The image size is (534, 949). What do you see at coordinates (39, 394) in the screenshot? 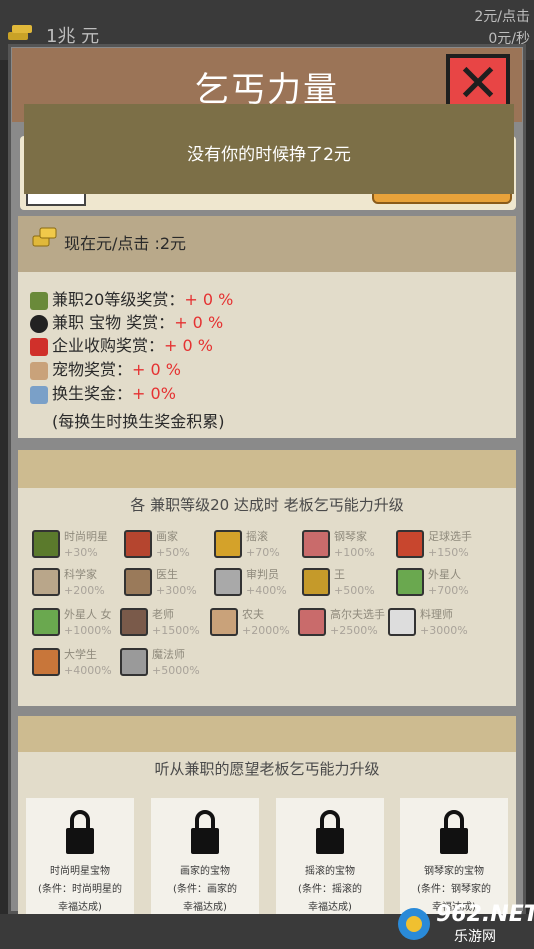
I see `angel-icon` at bounding box center [39, 394].